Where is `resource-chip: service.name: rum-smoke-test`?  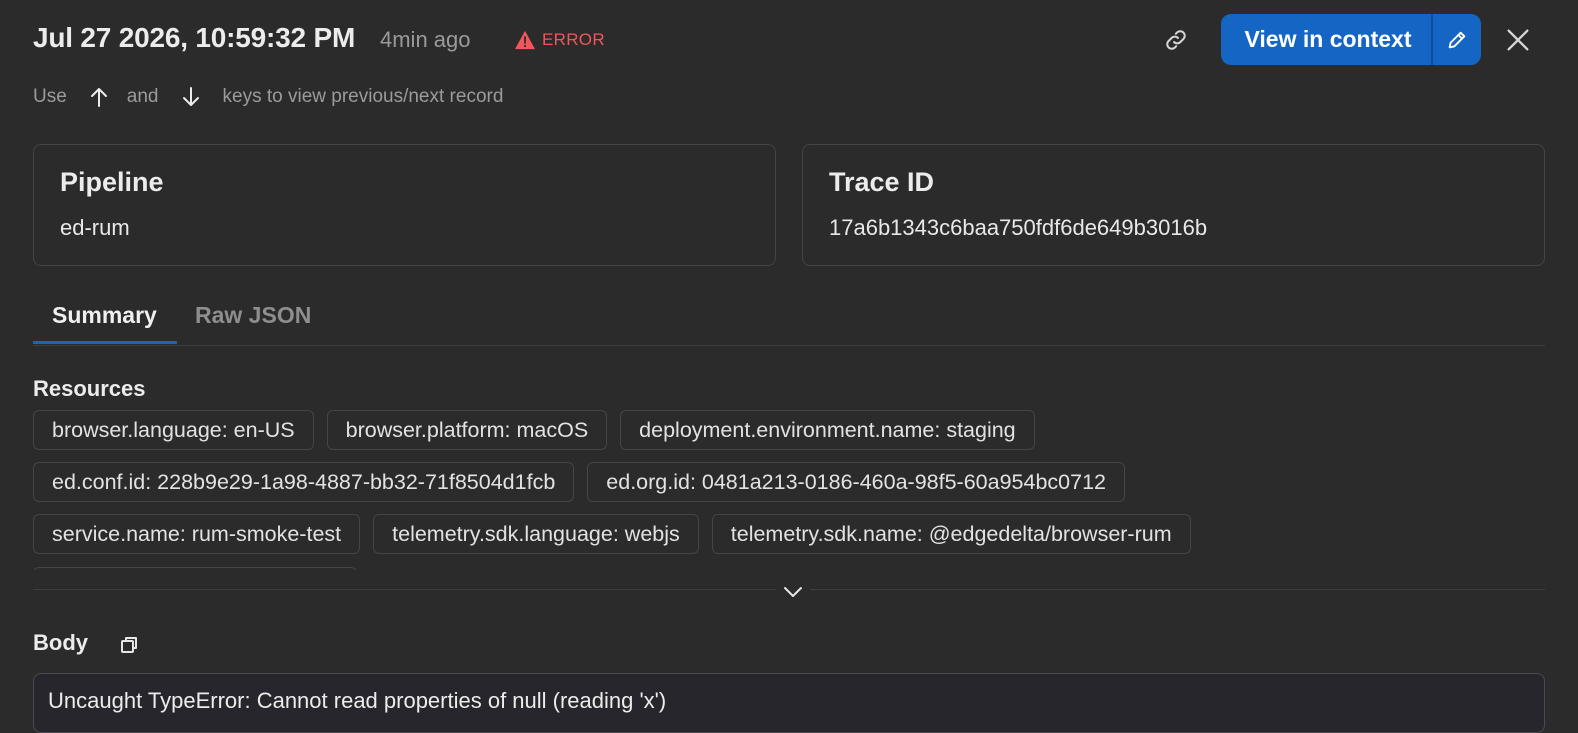
resource-chip: service.name: rum-smoke-test is located at coordinates (197, 534).